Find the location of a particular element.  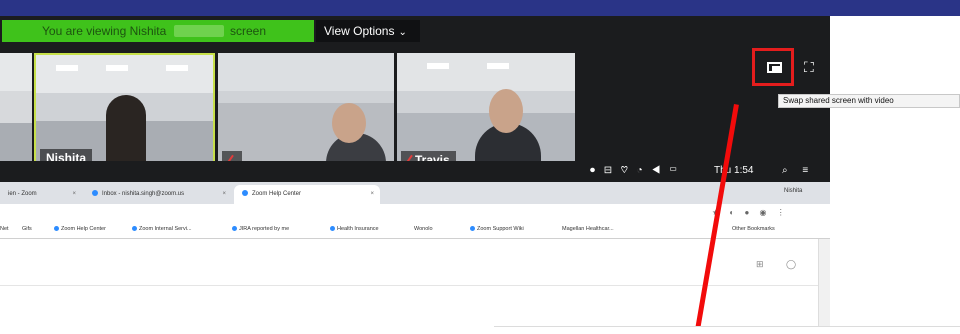

view-options-button: View Options ⌄ is located at coordinates (368, 31).